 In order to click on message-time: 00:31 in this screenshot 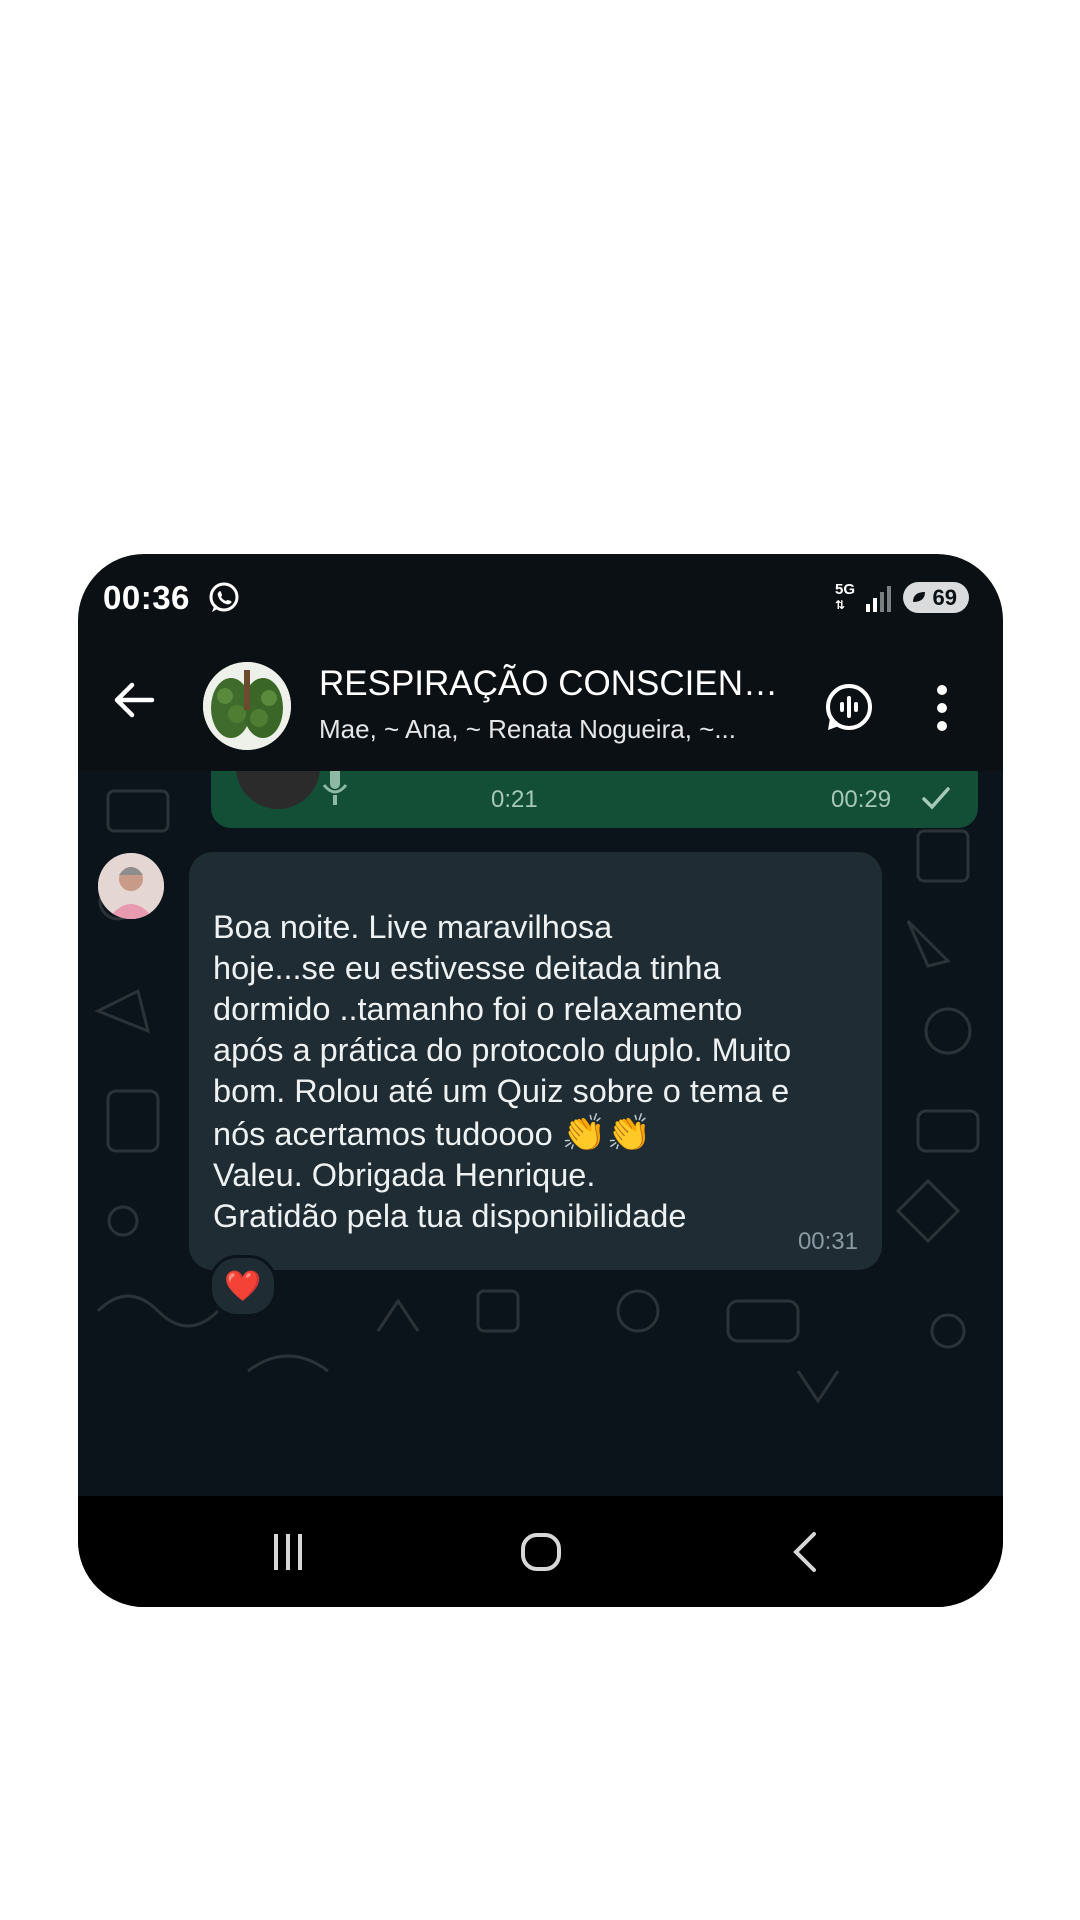, I will do `click(827, 1241)`.